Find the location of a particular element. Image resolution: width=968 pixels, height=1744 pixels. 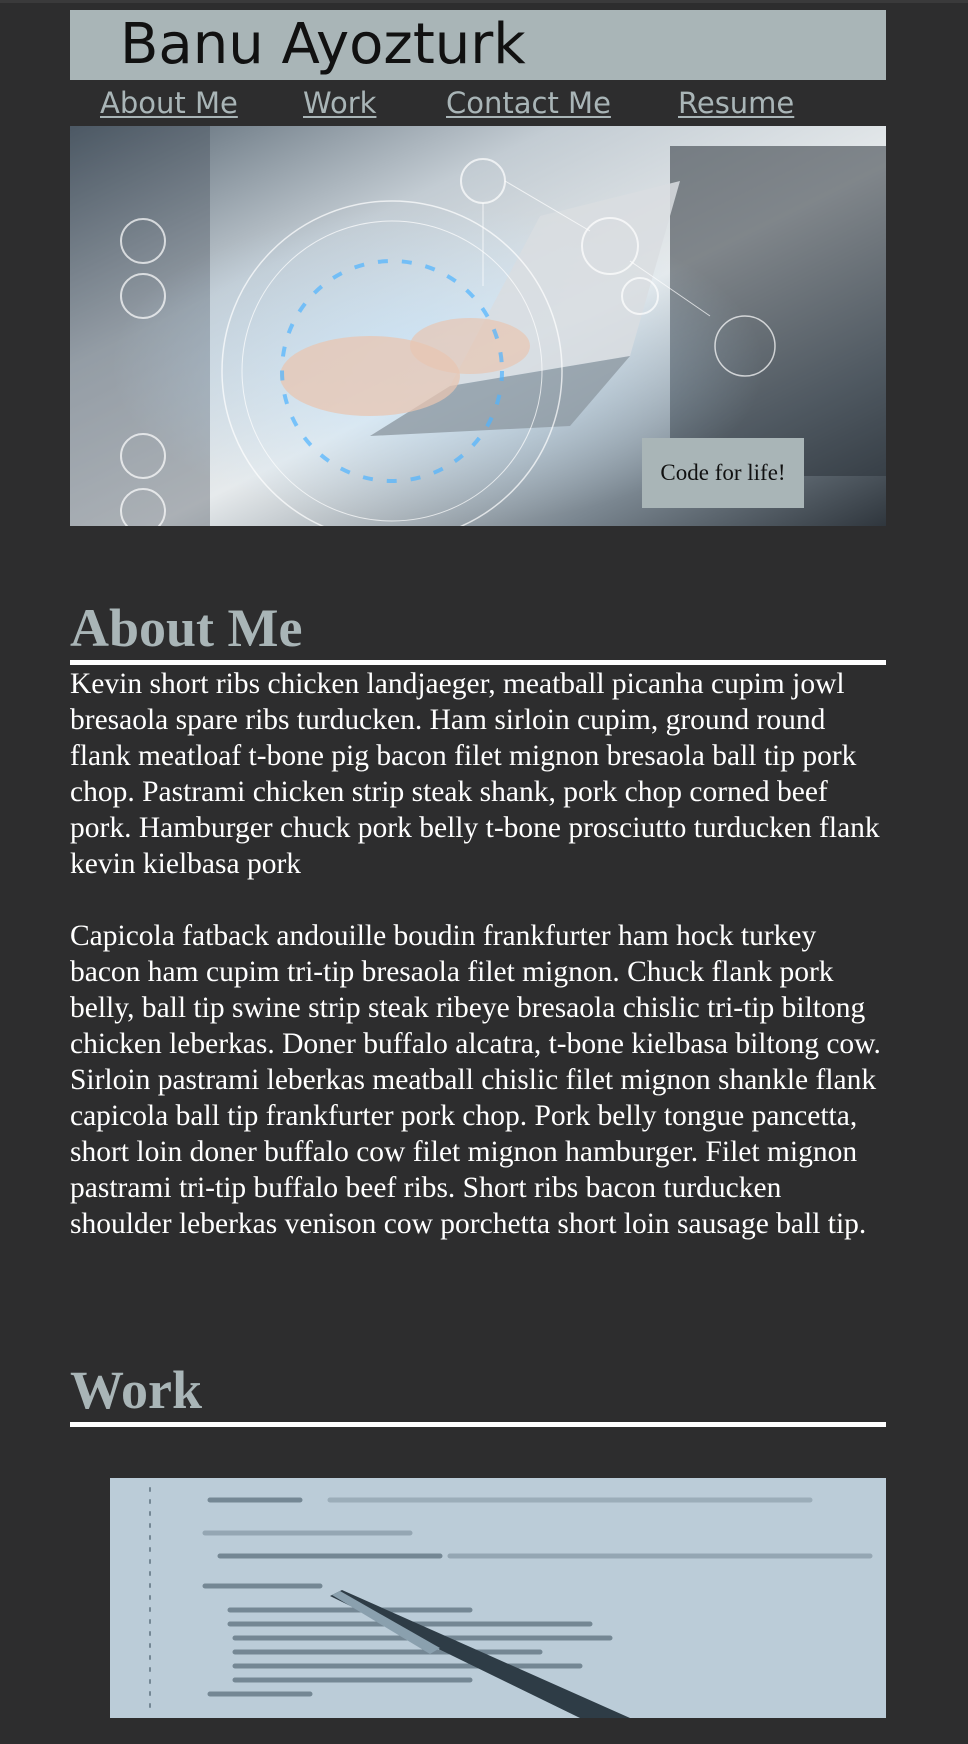

site-title: Banu Ayozturk is located at coordinates (323, 44).